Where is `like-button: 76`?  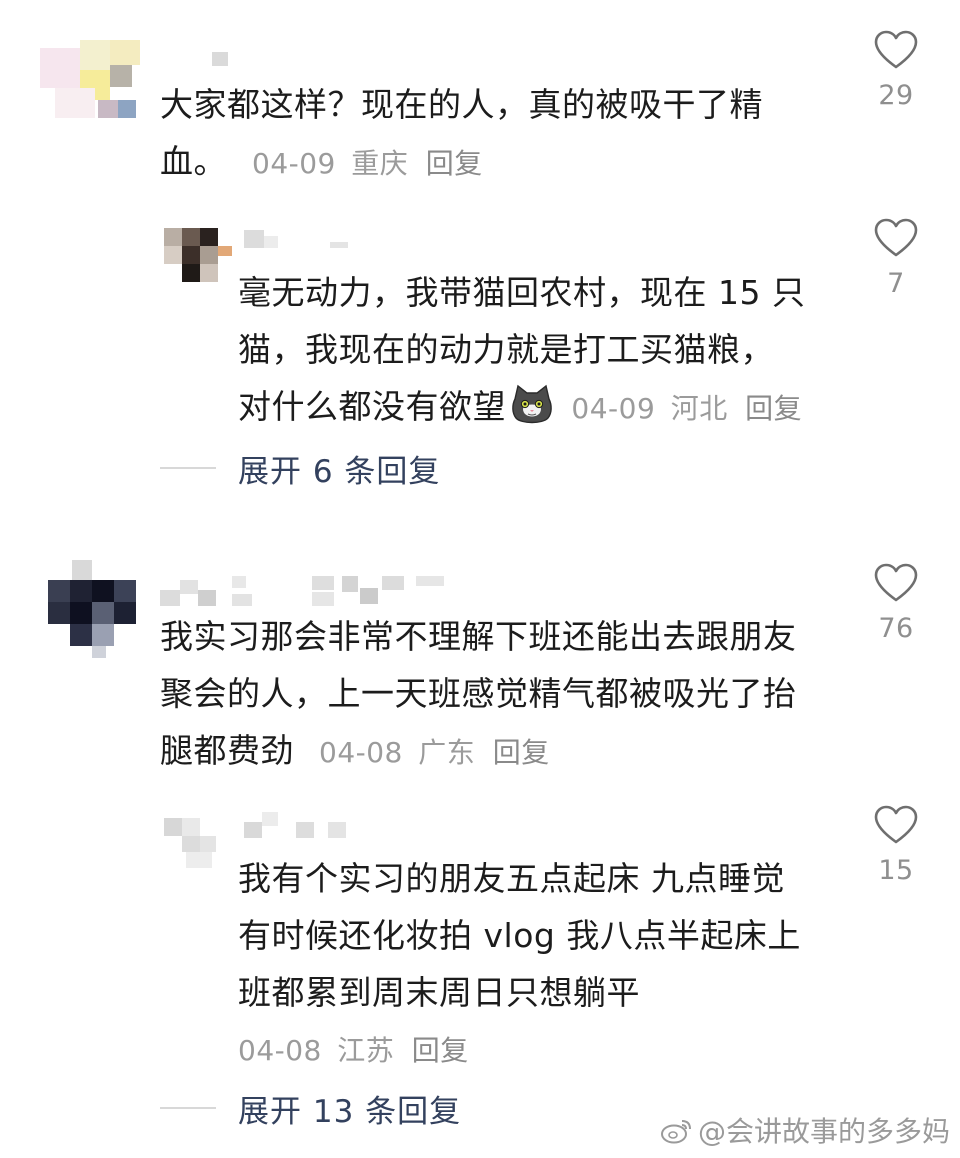
like-button: 76 is located at coordinates (896, 603).